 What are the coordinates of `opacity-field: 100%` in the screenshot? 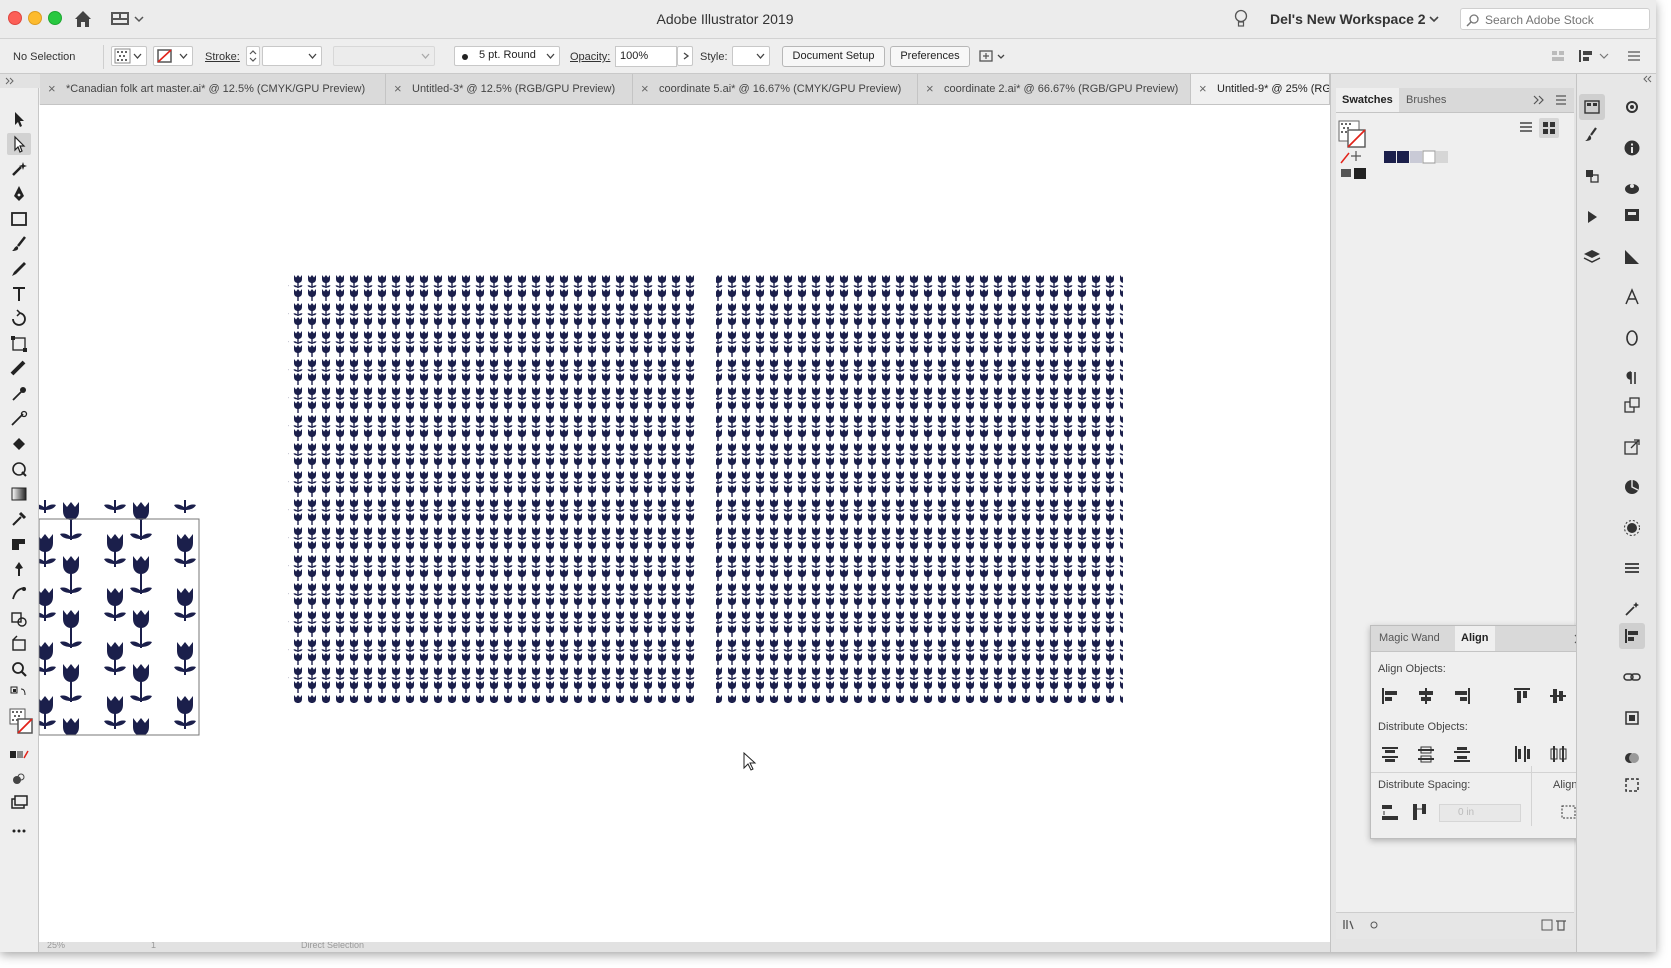 It's located at (646, 56).